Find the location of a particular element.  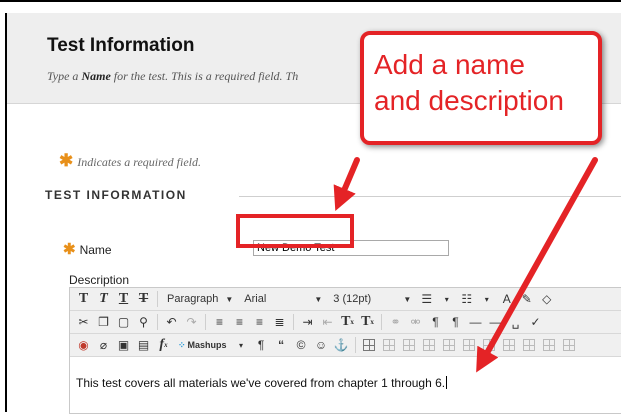

table-cell-props-icon is located at coordinates (409, 345).